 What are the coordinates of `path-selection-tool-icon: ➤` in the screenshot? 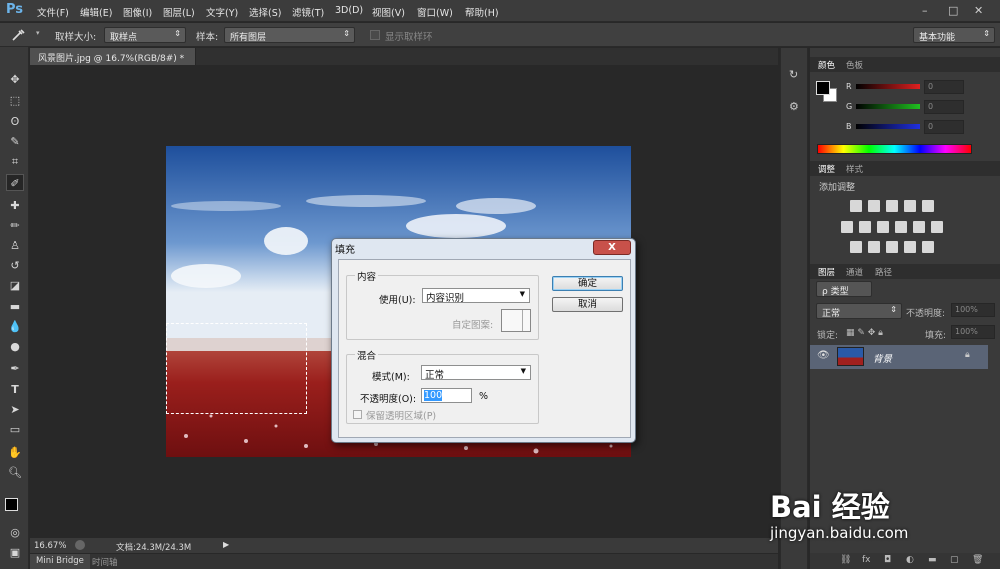 It's located at (15, 409).